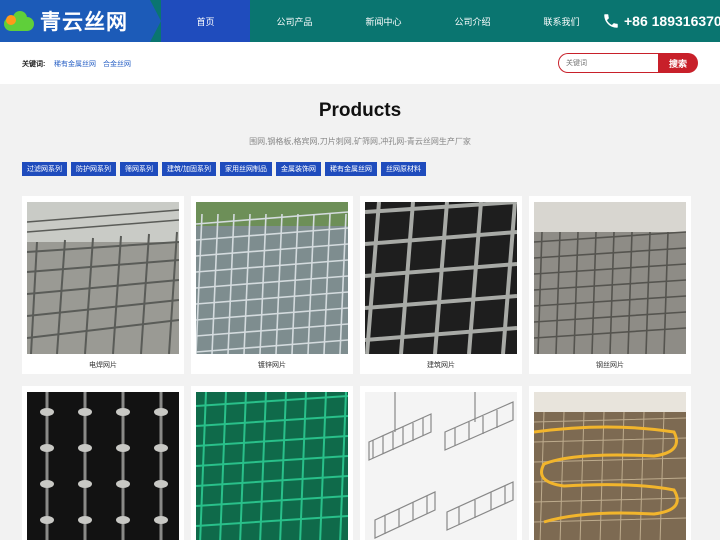 This screenshot has height=540, width=720. Describe the element at coordinates (403, 169) in the screenshot. I see `category-raw-material: 丝网原材料` at that location.